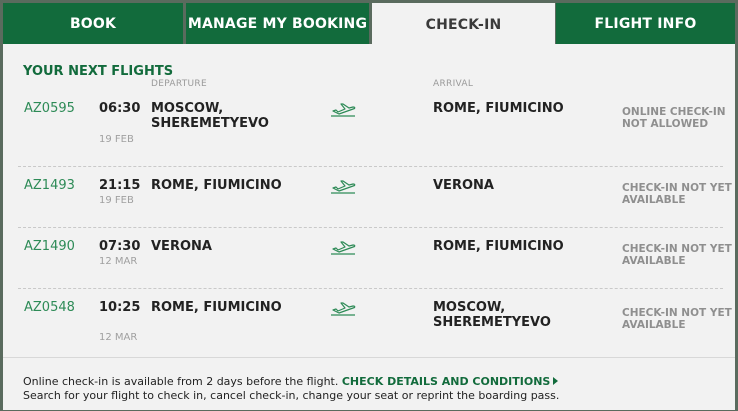  I want to click on check-details-link-label: CHECK DETAILS AND CONDITIONS, so click(446, 381).